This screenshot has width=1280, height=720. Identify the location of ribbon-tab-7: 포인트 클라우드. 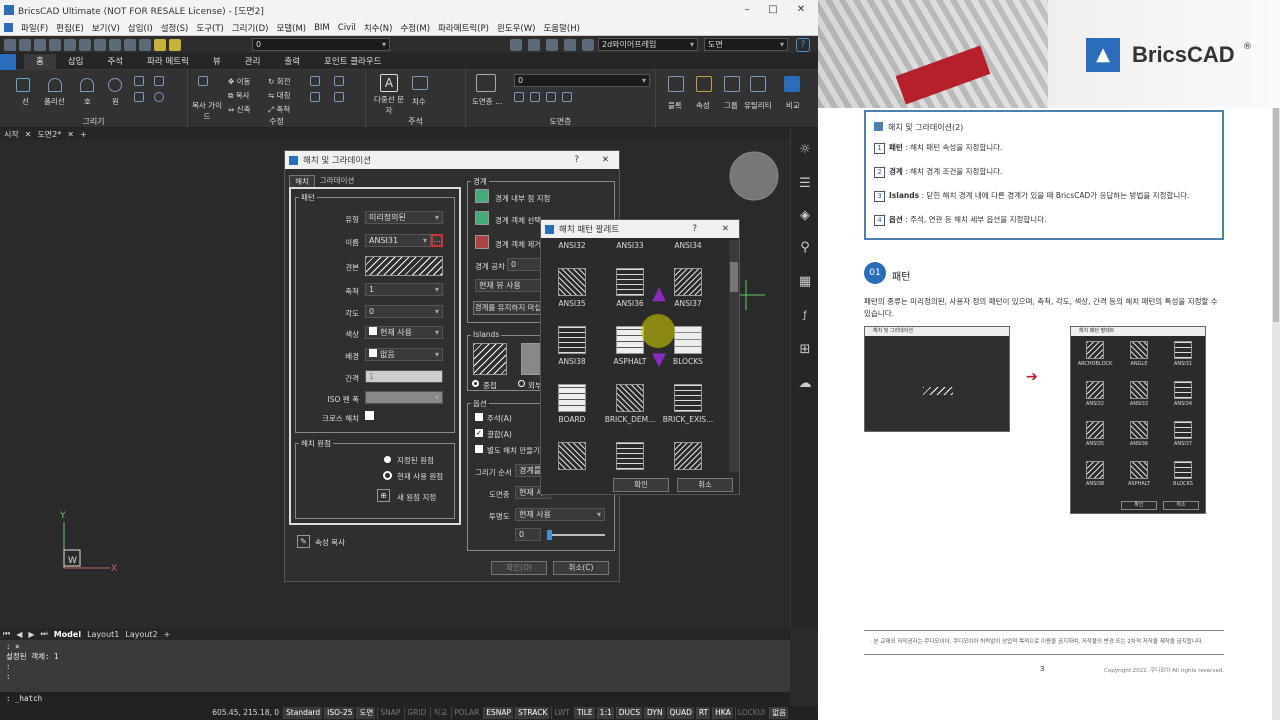
(352, 62).